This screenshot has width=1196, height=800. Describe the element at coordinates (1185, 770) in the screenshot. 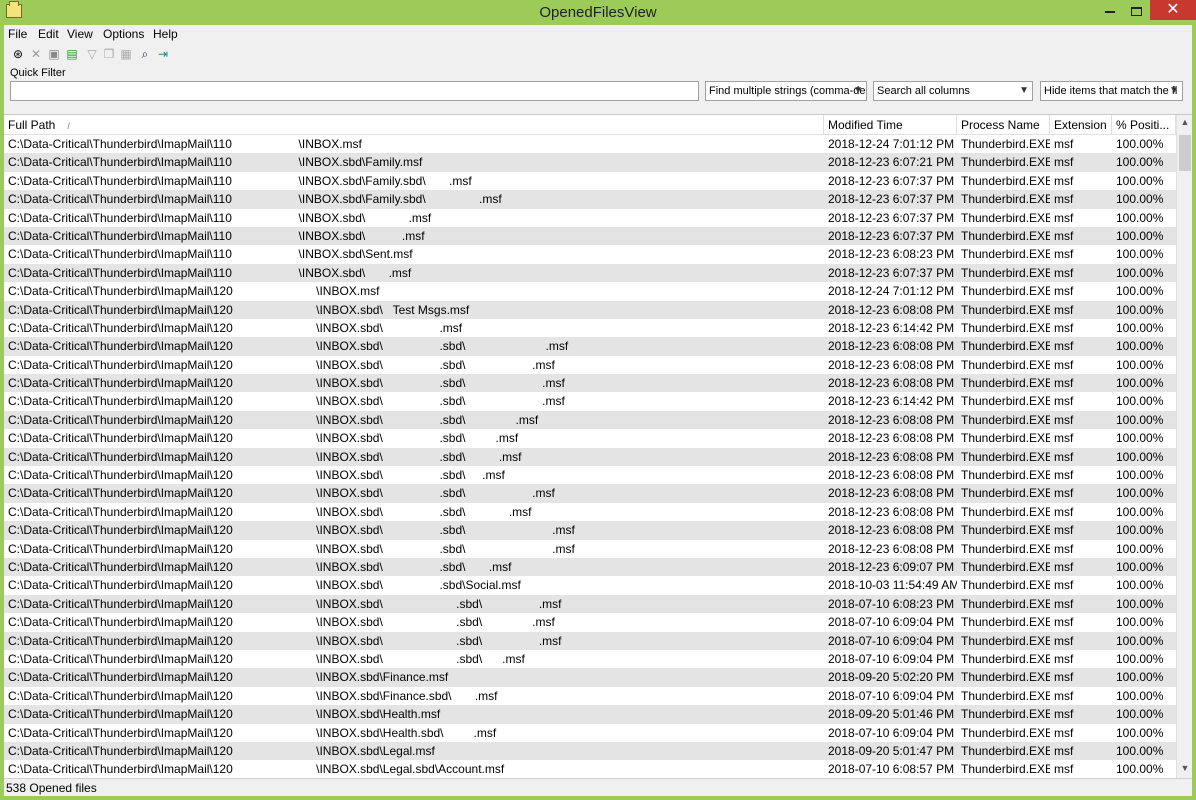

I see `scroll-down-icon: ▼` at that location.